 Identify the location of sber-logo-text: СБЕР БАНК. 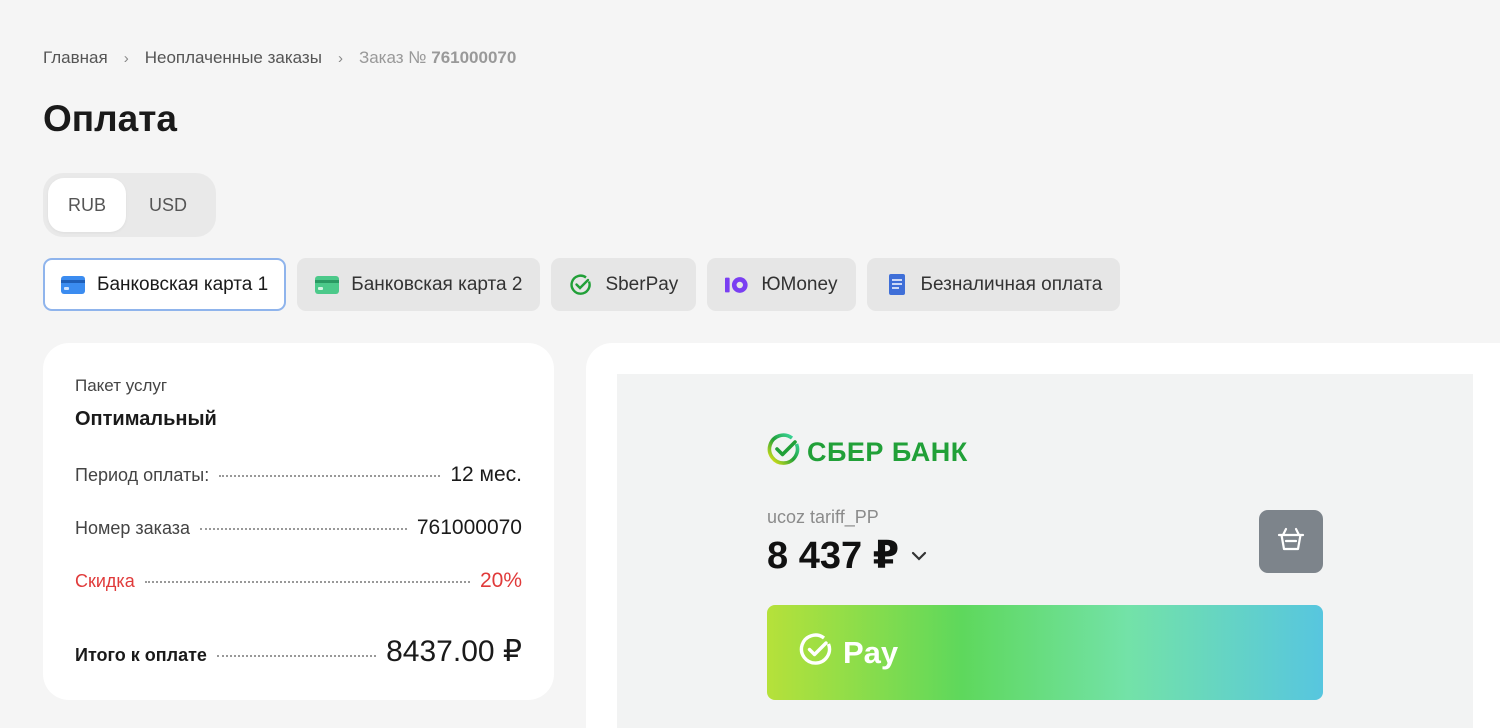
(887, 452).